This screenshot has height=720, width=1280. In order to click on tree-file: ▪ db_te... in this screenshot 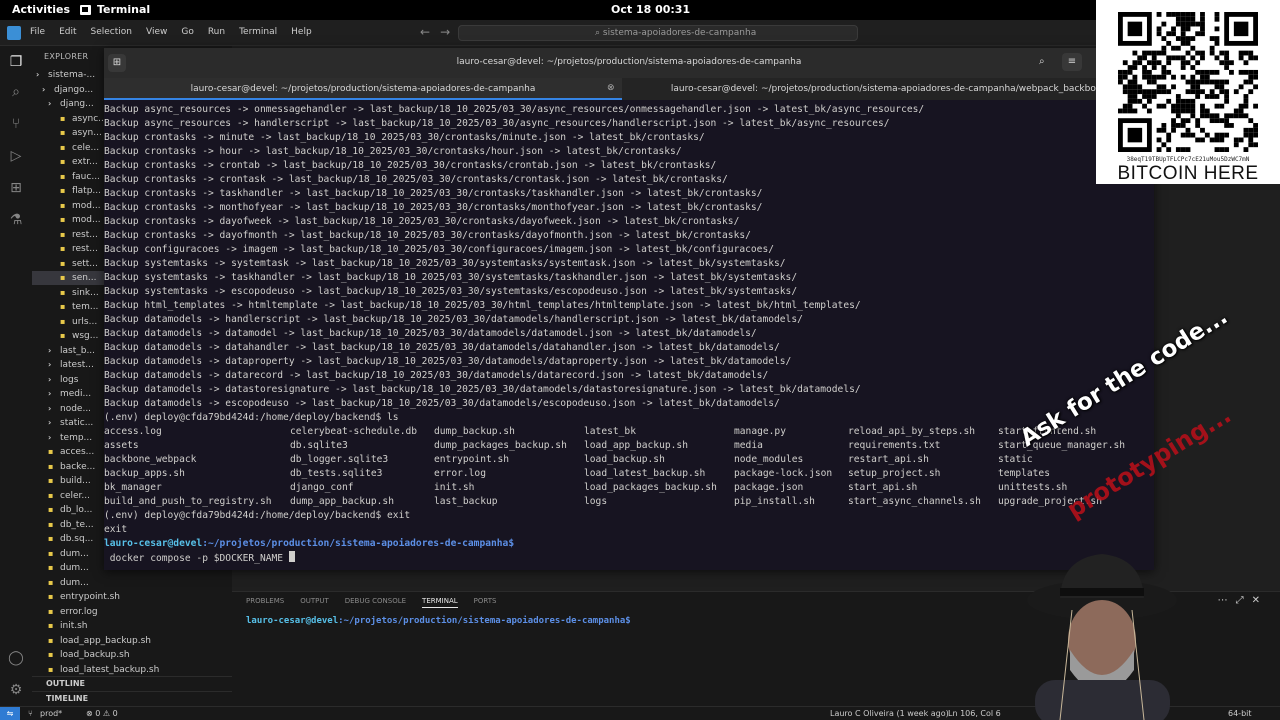, I will do `click(71, 525)`.